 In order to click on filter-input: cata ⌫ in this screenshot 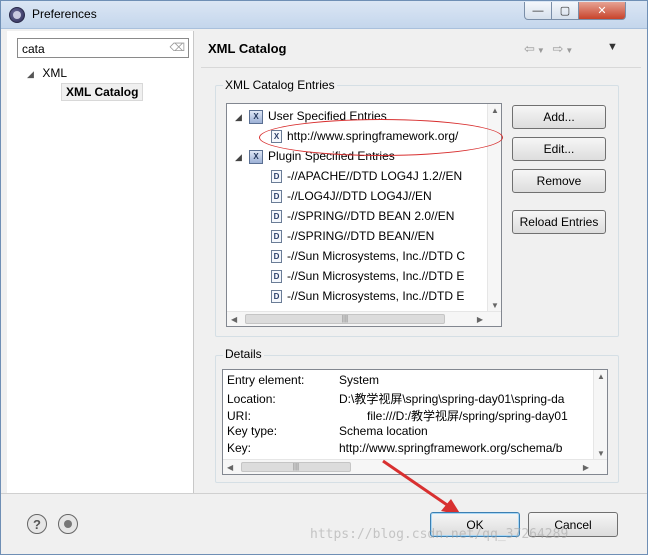, I will do `click(103, 48)`.